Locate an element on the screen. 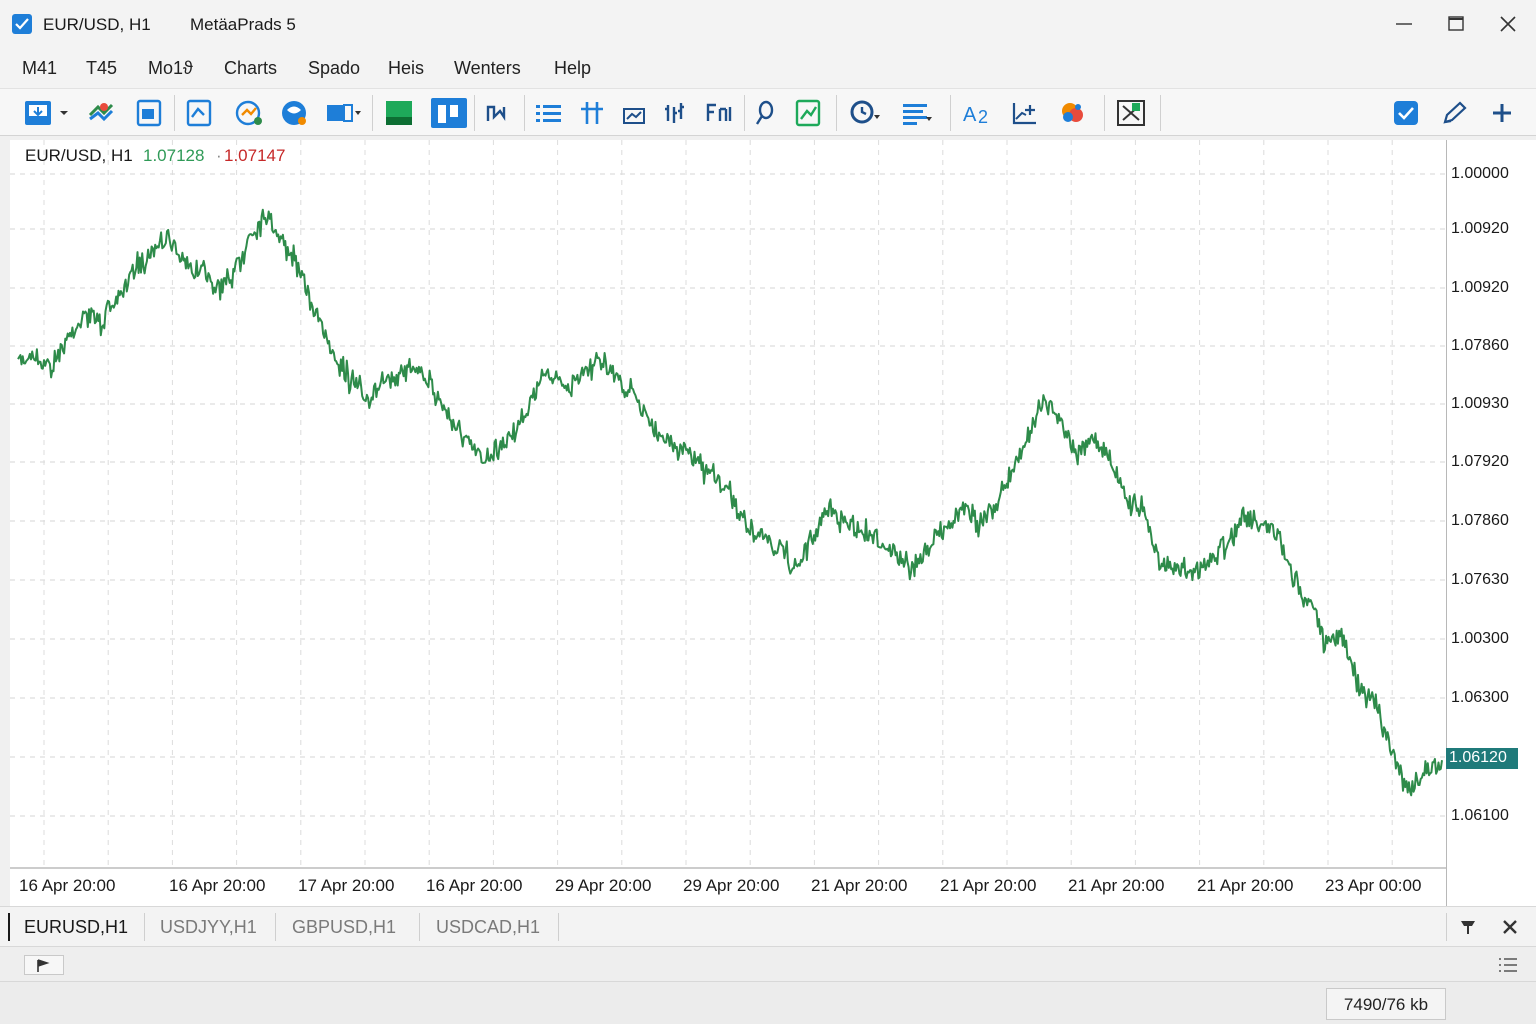 Image resolution: width=1536 pixels, height=1024 pixels. chart-tab-bar: EURUSD,H1 USDJYY,H1 GBPUSD,H1 USDCAD,H1 is located at coordinates (768, 926).